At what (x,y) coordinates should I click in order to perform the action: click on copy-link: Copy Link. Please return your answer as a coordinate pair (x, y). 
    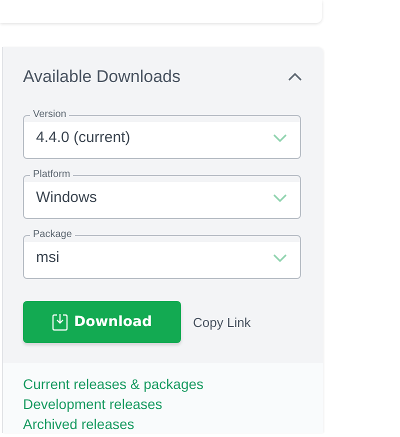
    Looking at the image, I should click on (222, 322).